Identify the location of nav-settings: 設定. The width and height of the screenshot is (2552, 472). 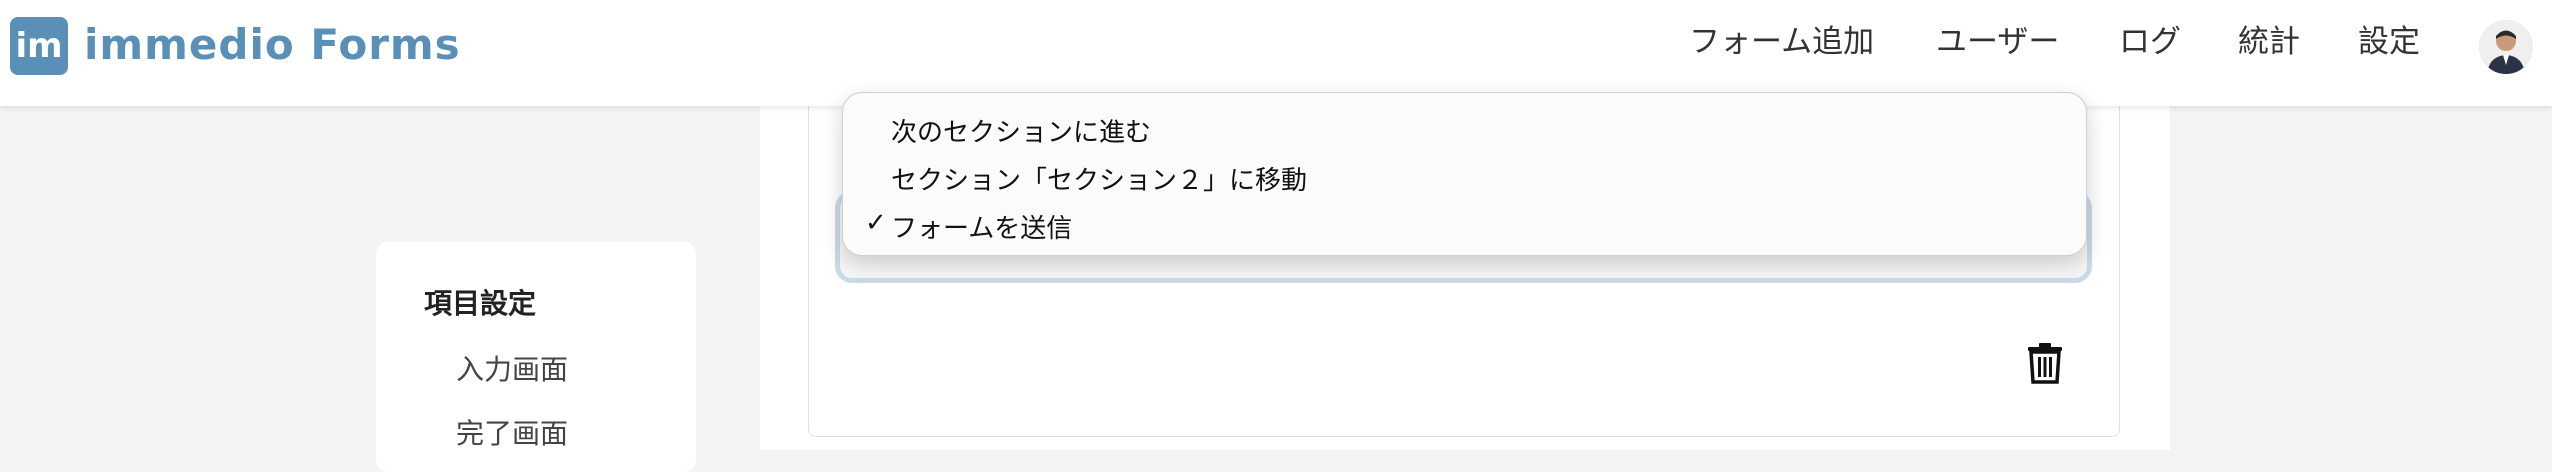
(2389, 42).